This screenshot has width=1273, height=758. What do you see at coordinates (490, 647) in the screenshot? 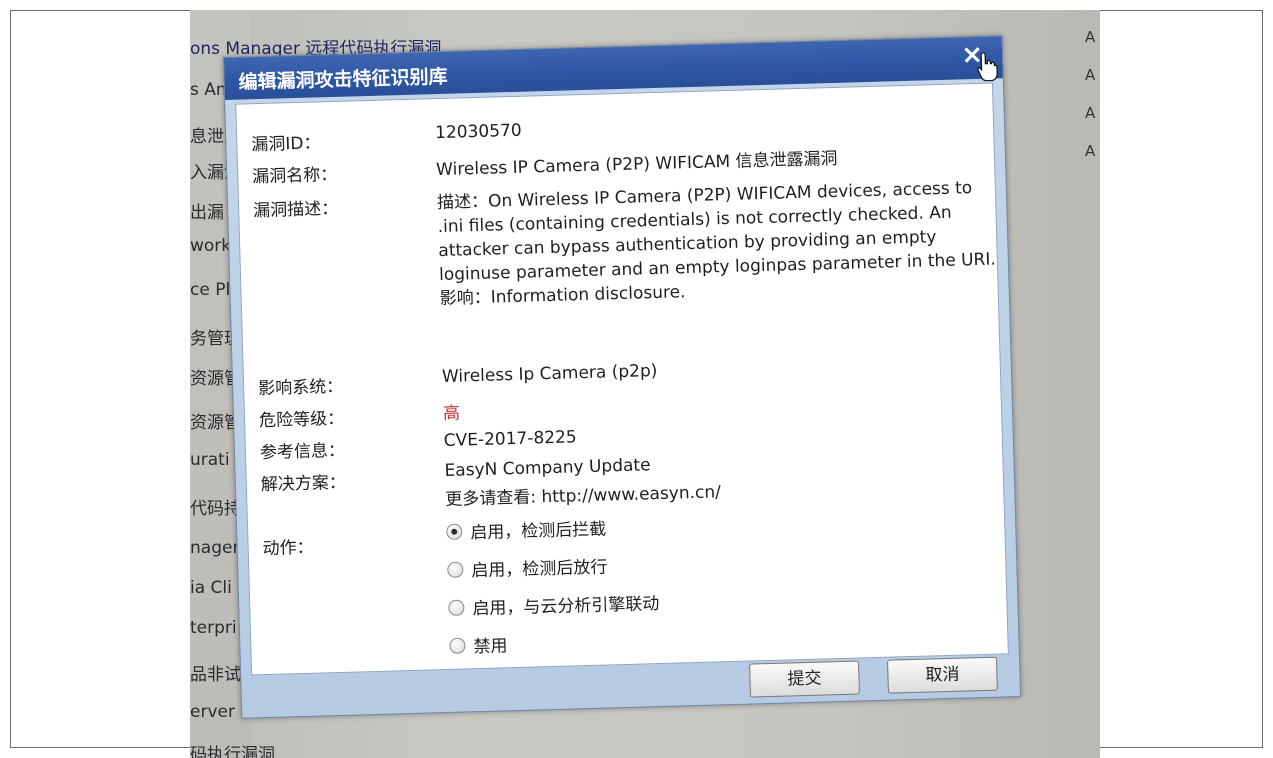
I see `action-option-label: 禁用` at bounding box center [490, 647].